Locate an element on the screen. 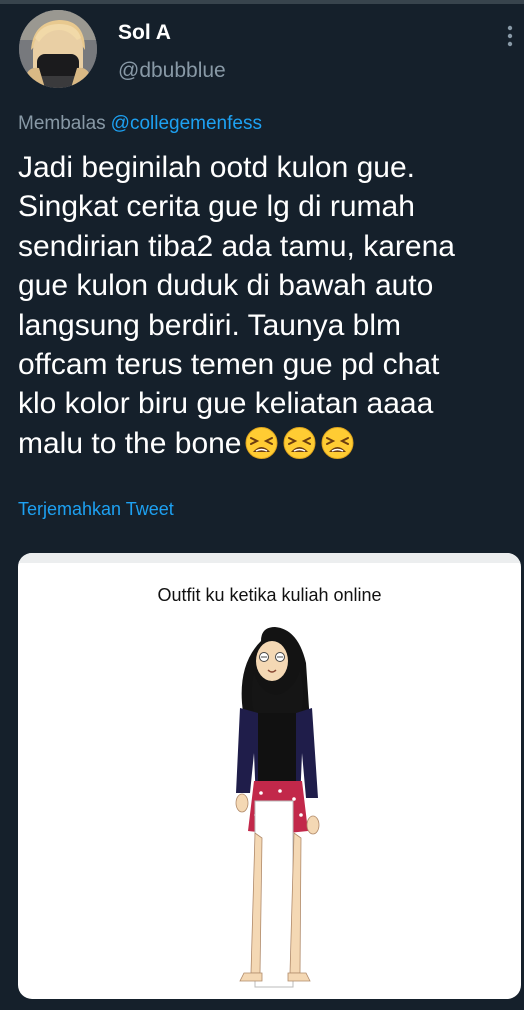  replying-mention-link: @collegemenfess is located at coordinates (186, 123).